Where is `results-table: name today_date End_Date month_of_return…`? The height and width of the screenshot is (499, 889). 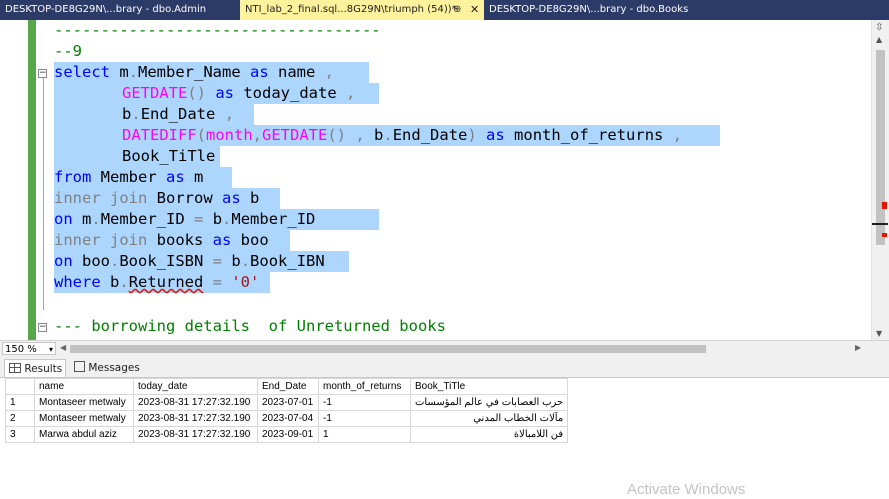 results-table: name today_date End_Date month_of_return… is located at coordinates (287, 410).